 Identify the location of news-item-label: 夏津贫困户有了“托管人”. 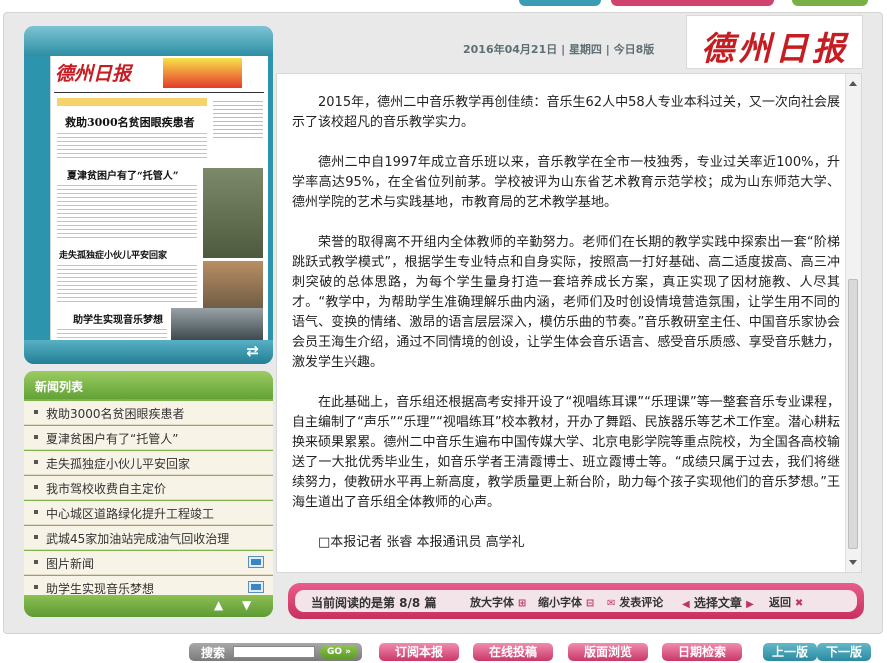
(112, 439).